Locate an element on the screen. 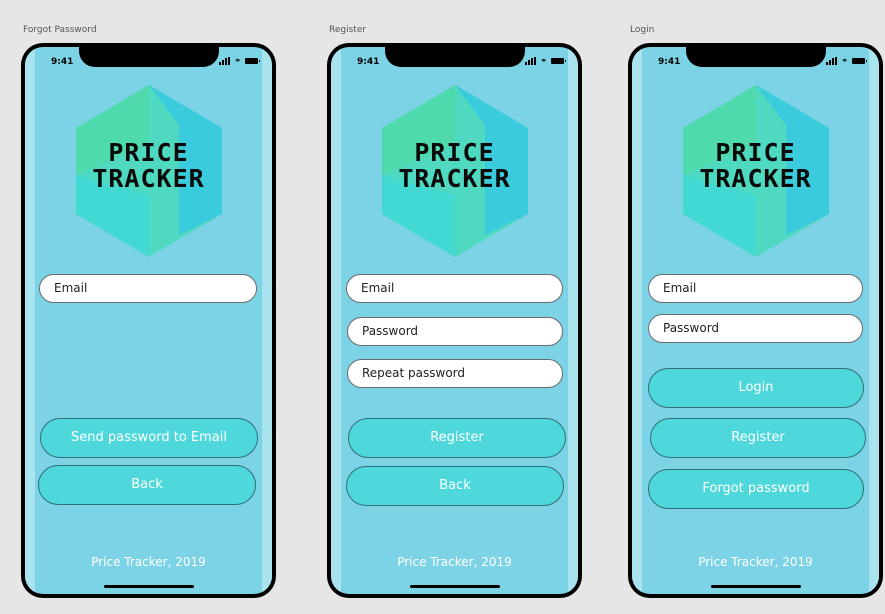 The height and width of the screenshot is (614, 885). artboard-title: Register is located at coordinates (348, 30).